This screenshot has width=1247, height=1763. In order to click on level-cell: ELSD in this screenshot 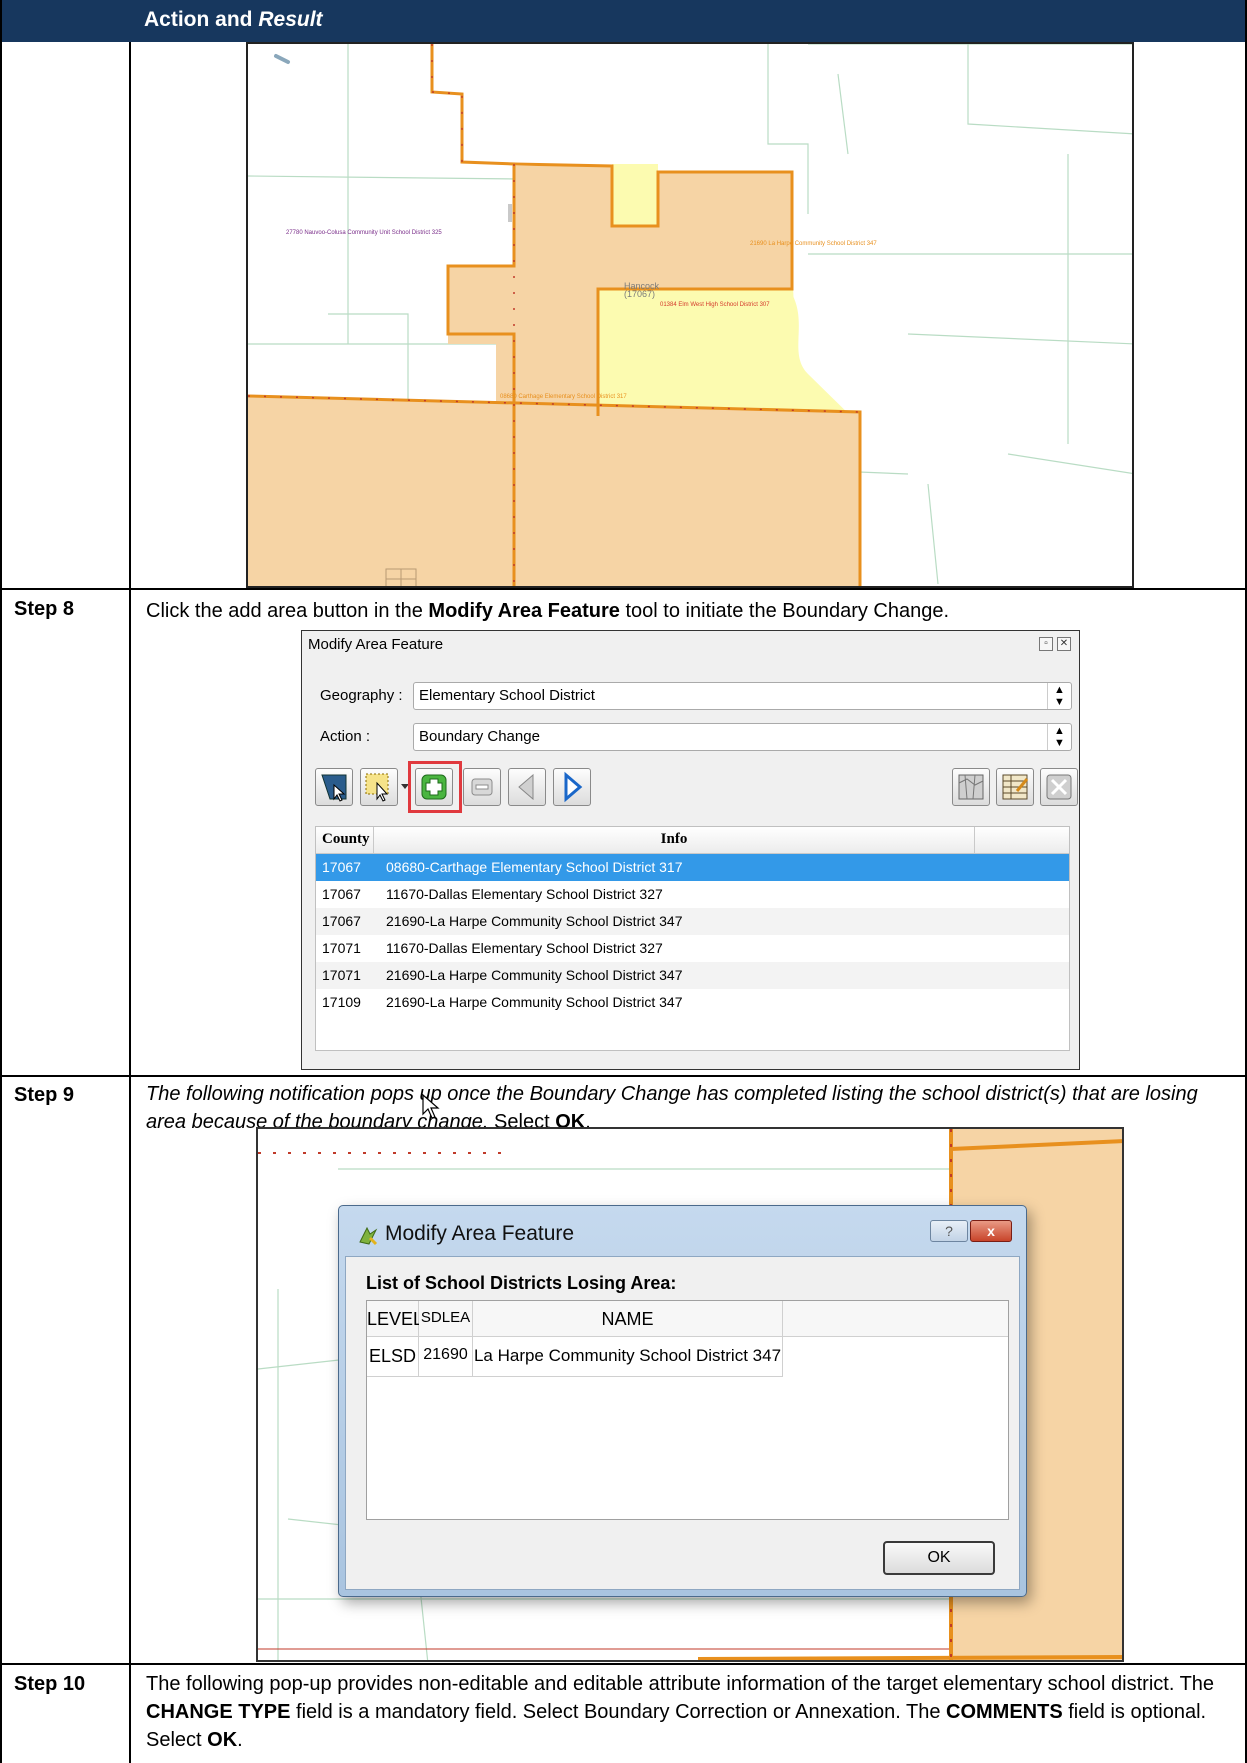, I will do `click(393, 1357)`.